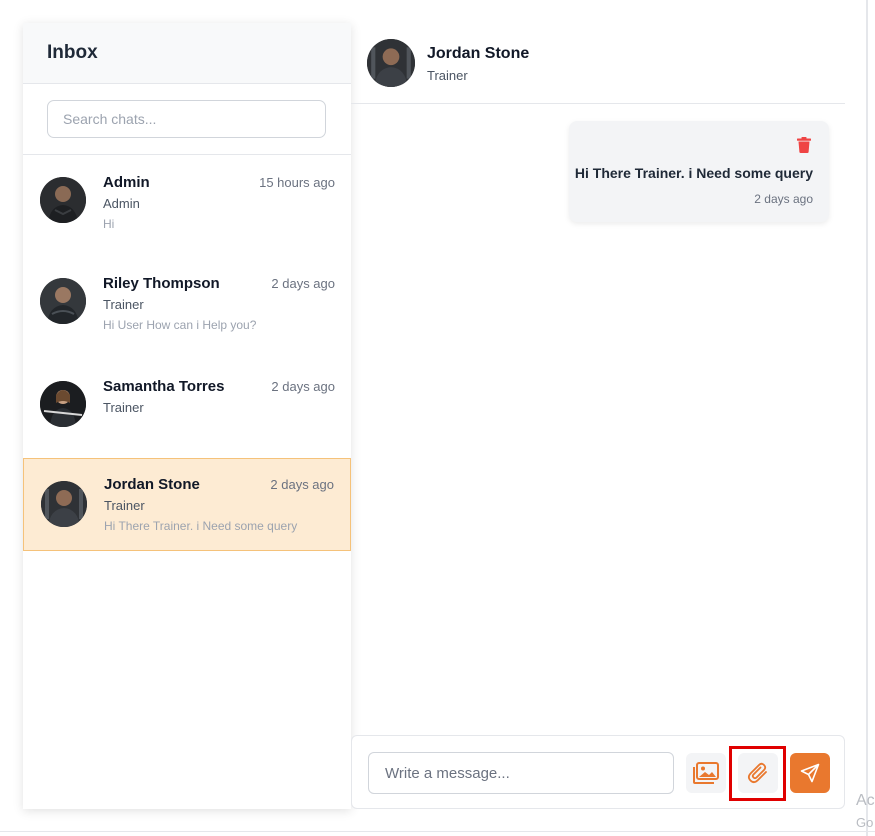 The image size is (875, 836). What do you see at coordinates (865, 800) in the screenshot?
I see `watermark-line: Ac` at bounding box center [865, 800].